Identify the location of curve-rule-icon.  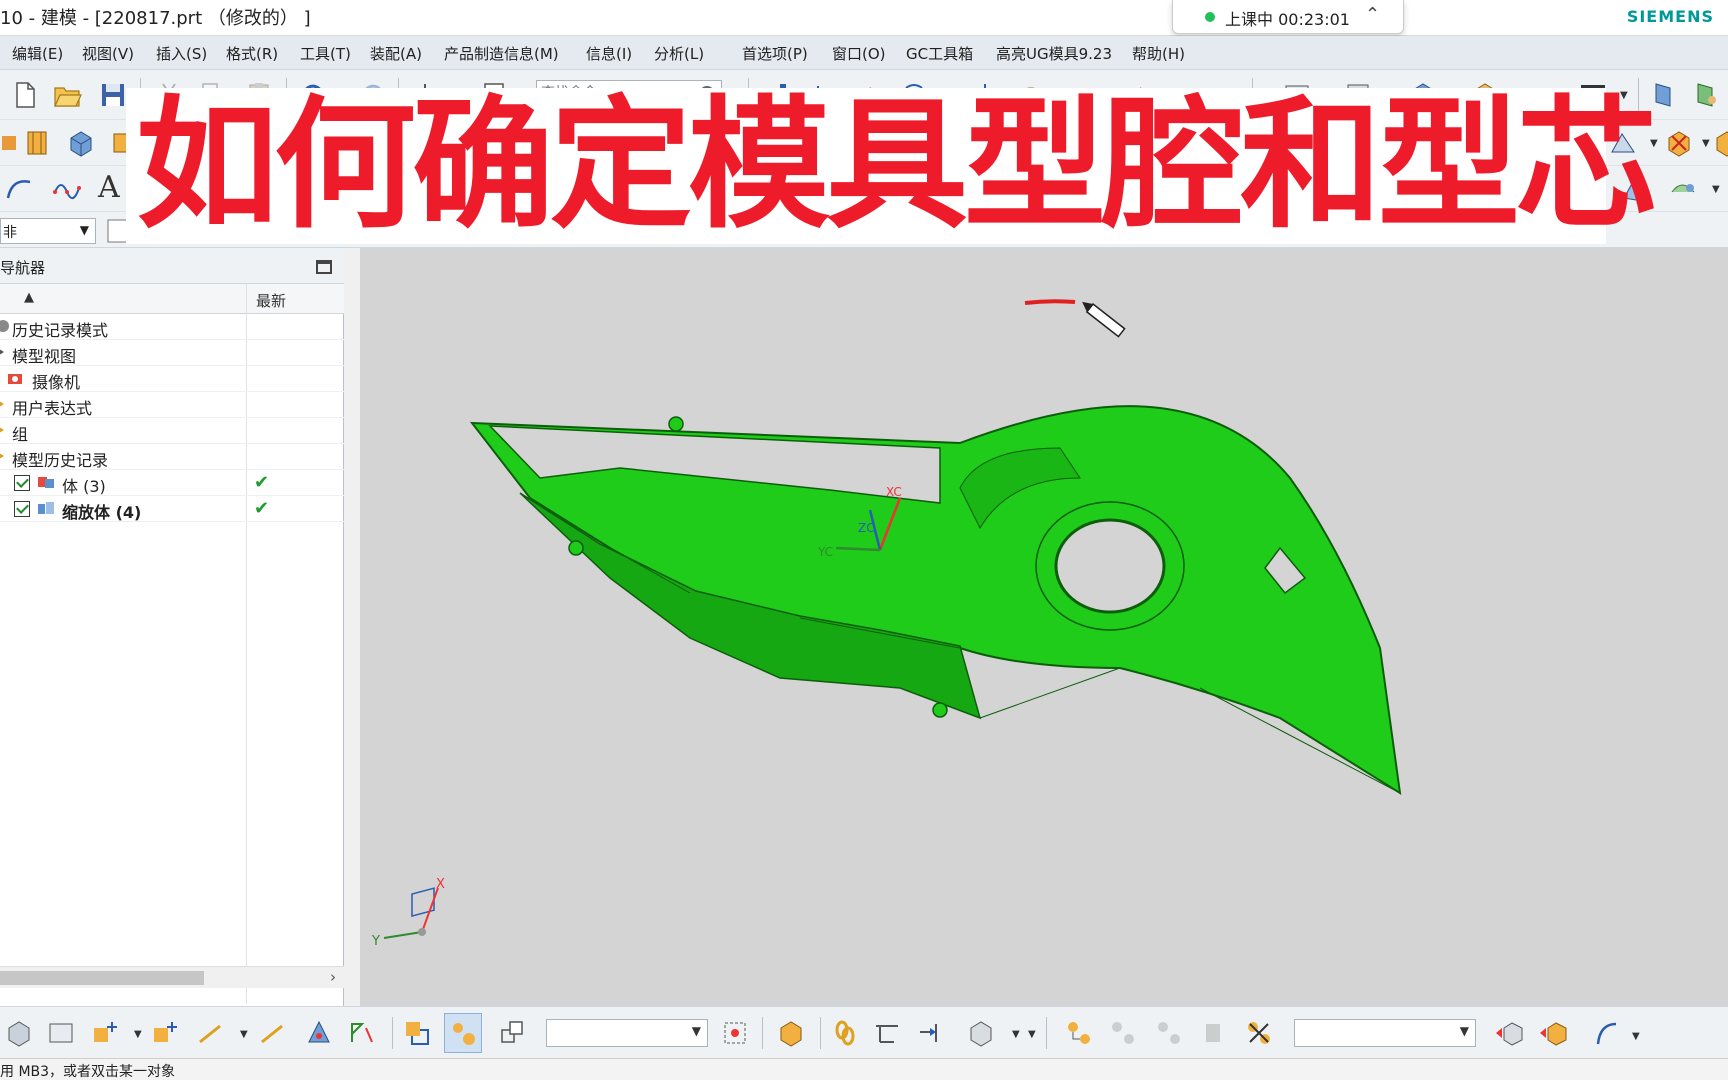
(1607, 1033).